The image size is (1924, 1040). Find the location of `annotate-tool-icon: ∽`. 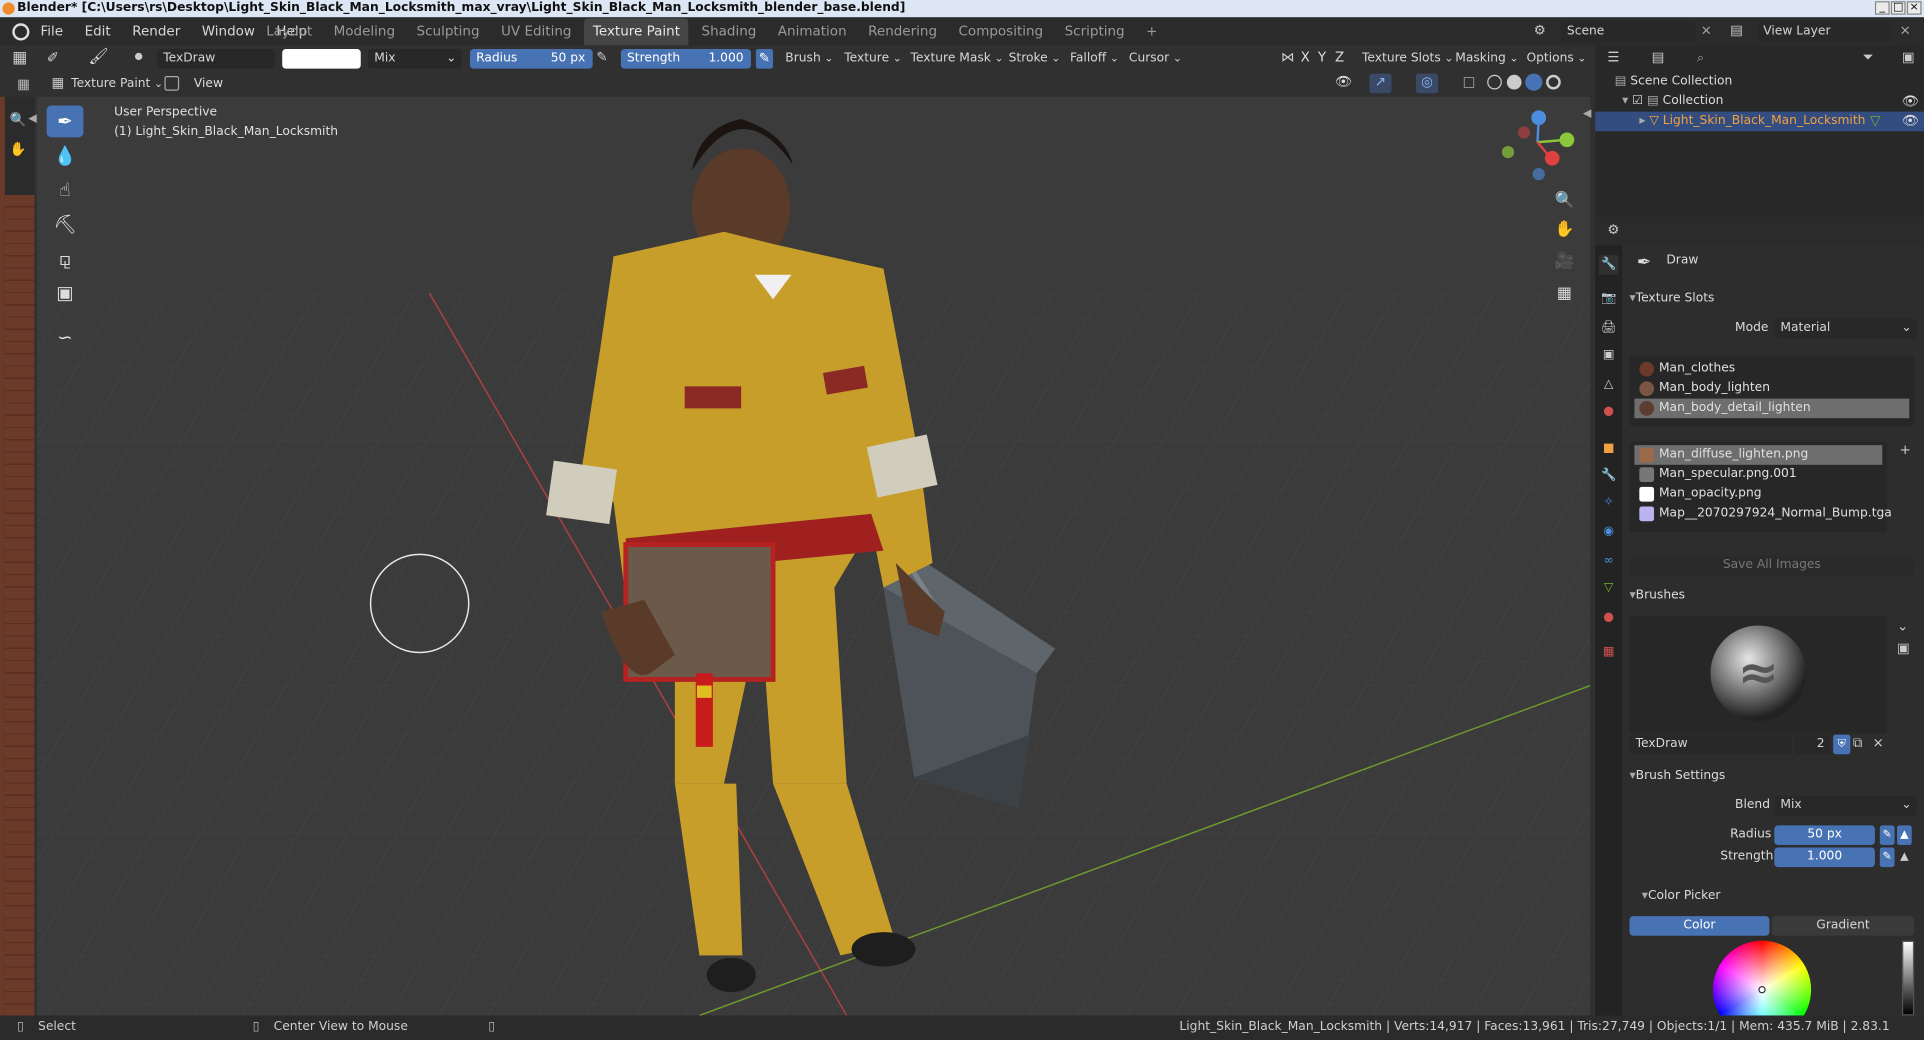

annotate-tool-icon: ∽ is located at coordinates (65, 337).